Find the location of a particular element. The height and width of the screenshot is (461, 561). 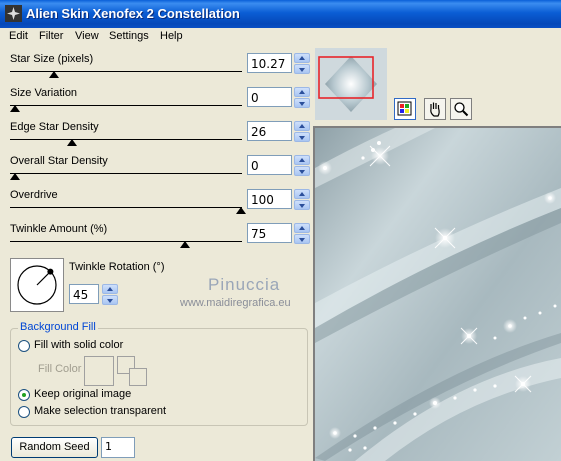

overdrive-track is located at coordinates (126, 207).